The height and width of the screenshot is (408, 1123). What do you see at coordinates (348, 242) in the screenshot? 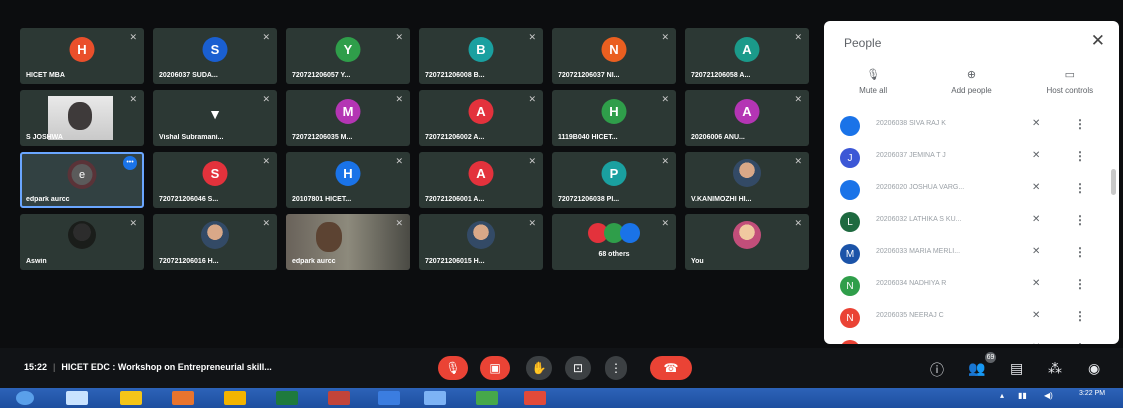
I see `participant-tile: edpark aurcc ✕` at bounding box center [348, 242].